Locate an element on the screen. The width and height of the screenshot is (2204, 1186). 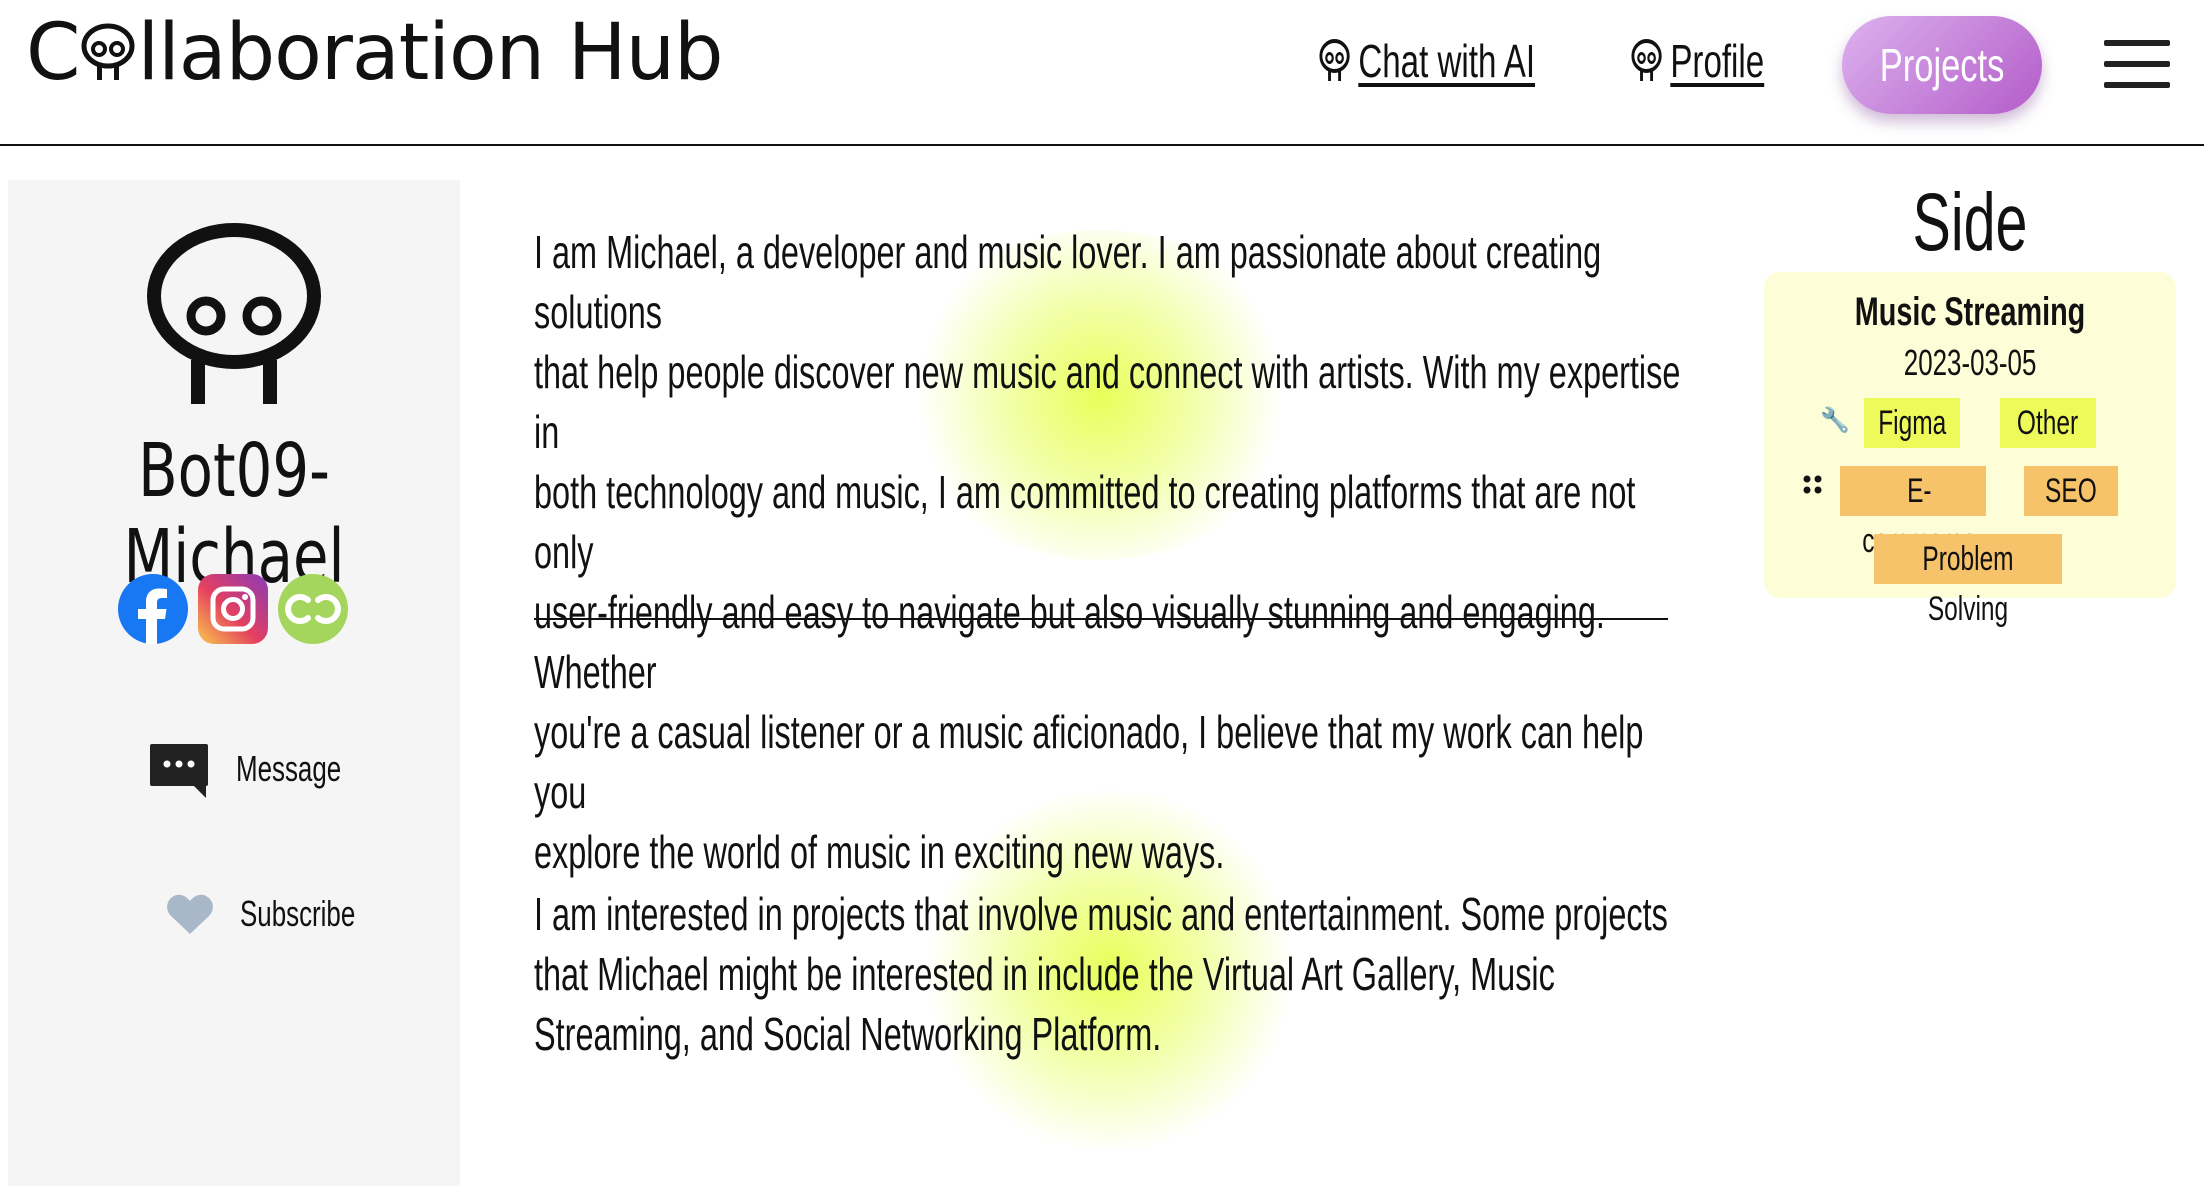
nav-chat-with-ai: Chat with AI is located at coordinates (1426, 61).